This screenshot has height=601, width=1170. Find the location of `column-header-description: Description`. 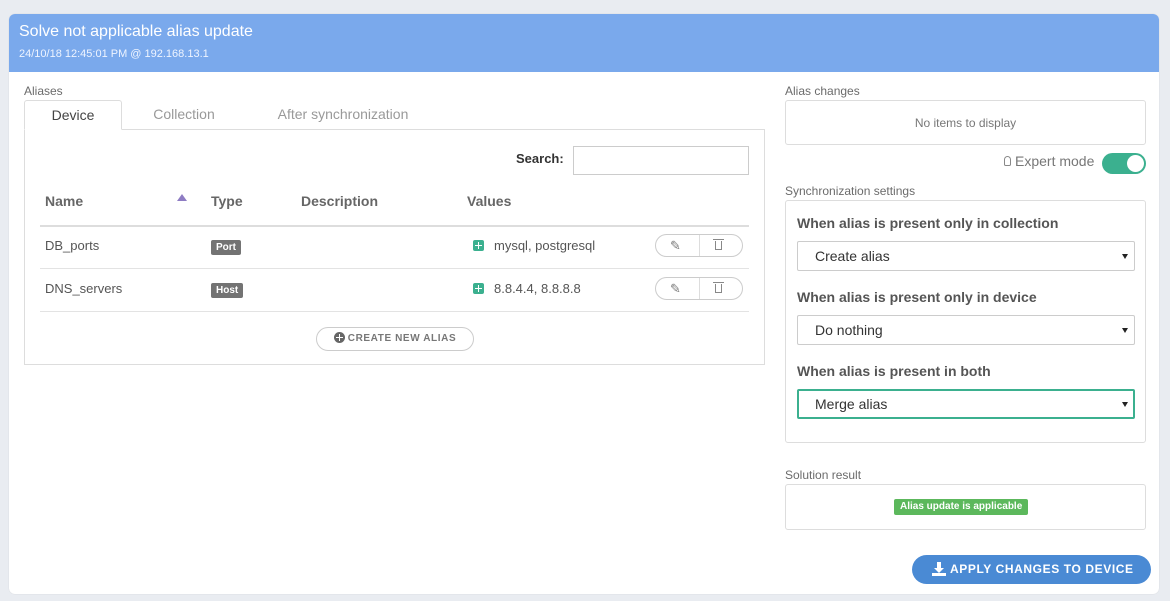

column-header-description: Description is located at coordinates (339, 201).